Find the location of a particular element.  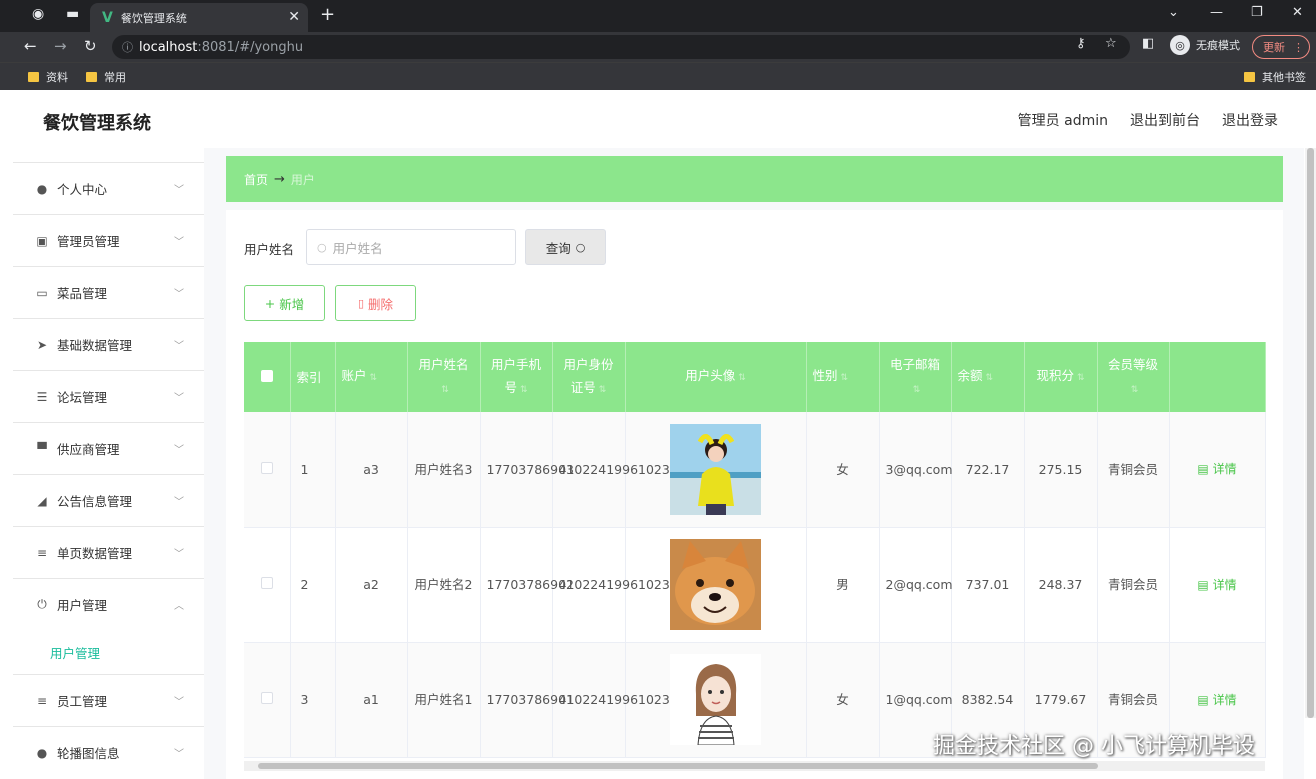

star-icon: ☆ is located at coordinates (1111, 43).